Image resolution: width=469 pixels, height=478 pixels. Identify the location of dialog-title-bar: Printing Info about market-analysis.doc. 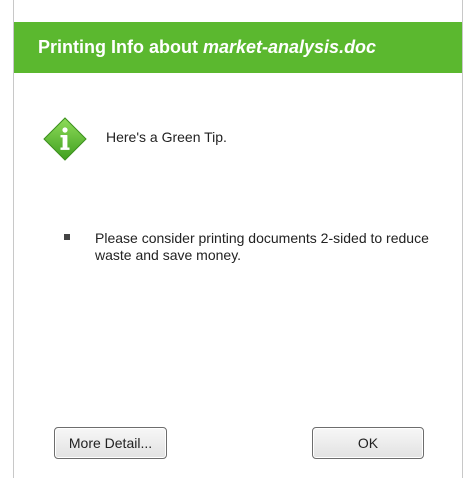
(238, 47).